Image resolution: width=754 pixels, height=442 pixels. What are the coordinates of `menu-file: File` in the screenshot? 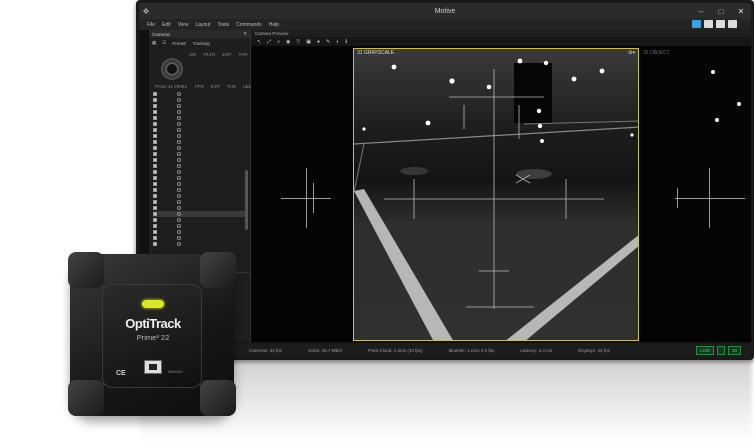 It's located at (151, 25).